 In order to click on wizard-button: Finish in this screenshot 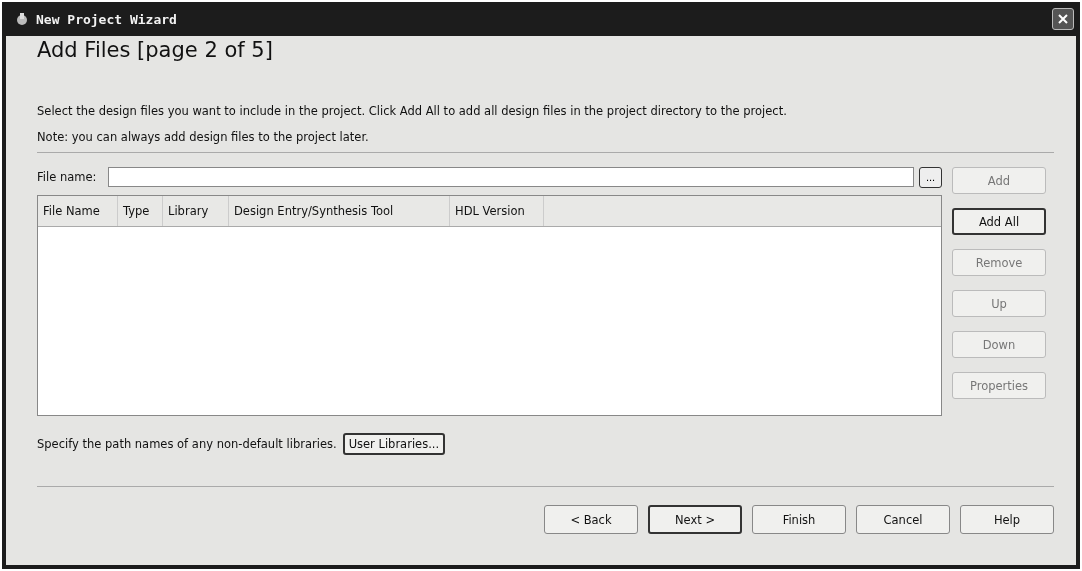, I will do `click(799, 519)`.